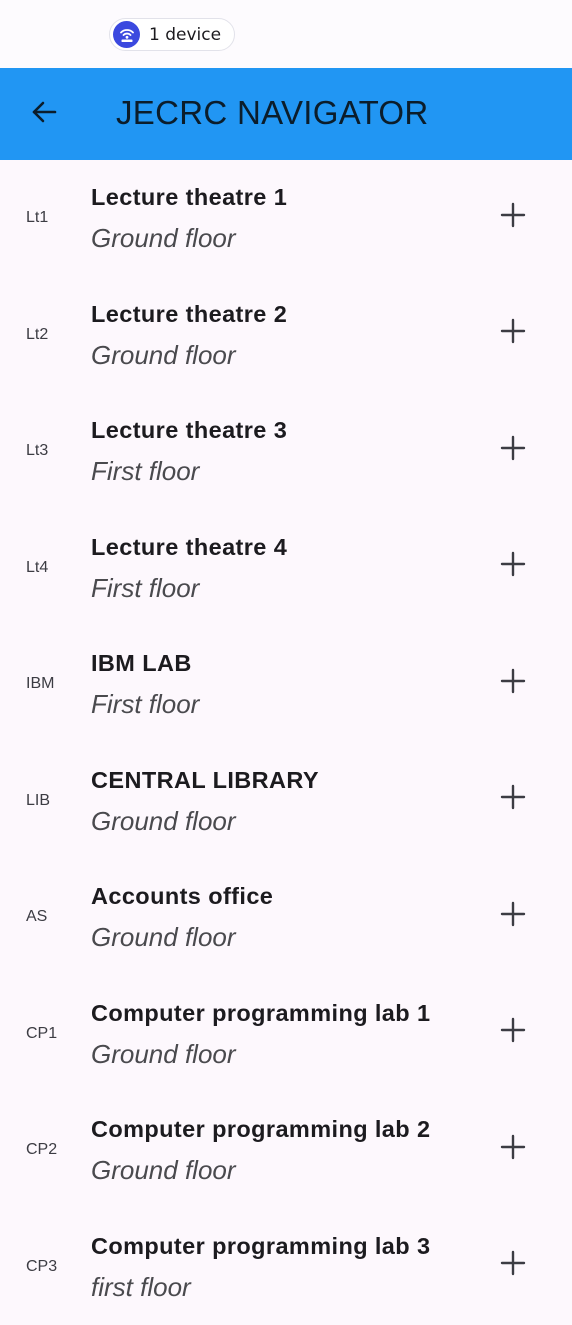 Image resolution: width=572 pixels, height=1325 pixels. I want to click on list-item: Lt2 Lecture theatre 2 Ground floor, so click(286, 335).